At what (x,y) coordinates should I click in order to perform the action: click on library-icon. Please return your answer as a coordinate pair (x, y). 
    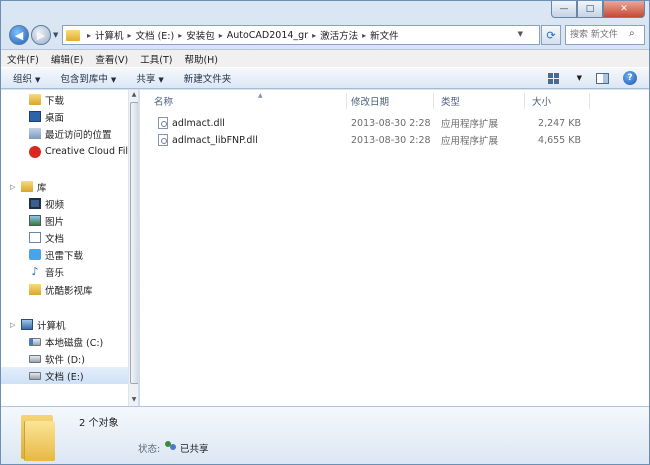
    Looking at the image, I should click on (27, 186).